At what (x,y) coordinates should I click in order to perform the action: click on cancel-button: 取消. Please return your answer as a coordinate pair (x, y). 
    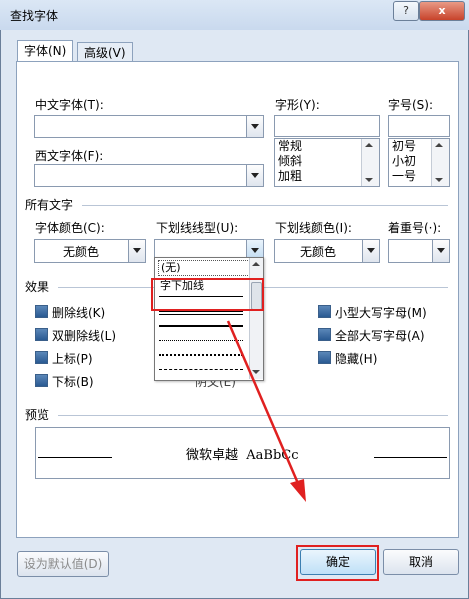
    Looking at the image, I should click on (421, 562).